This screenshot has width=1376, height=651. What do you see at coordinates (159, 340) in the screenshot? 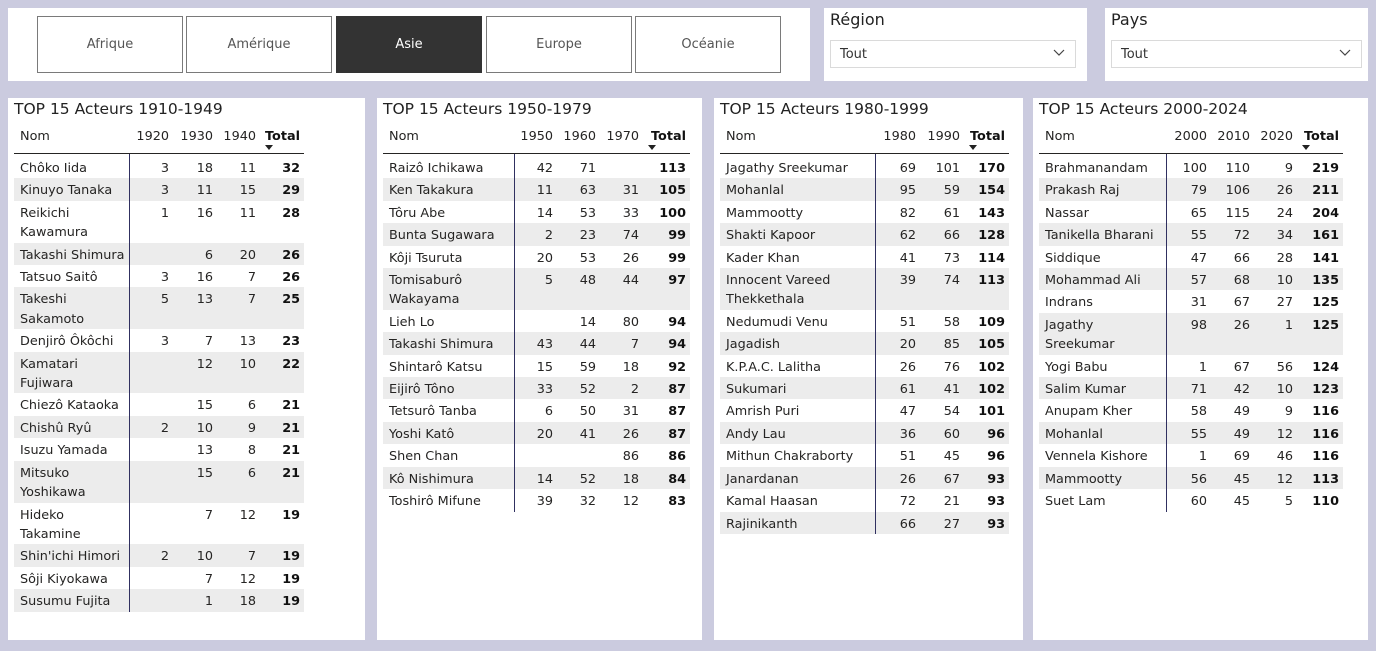
I see `table-row: Denjirô Ôkôchi 3 7 13 23` at bounding box center [159, 340].